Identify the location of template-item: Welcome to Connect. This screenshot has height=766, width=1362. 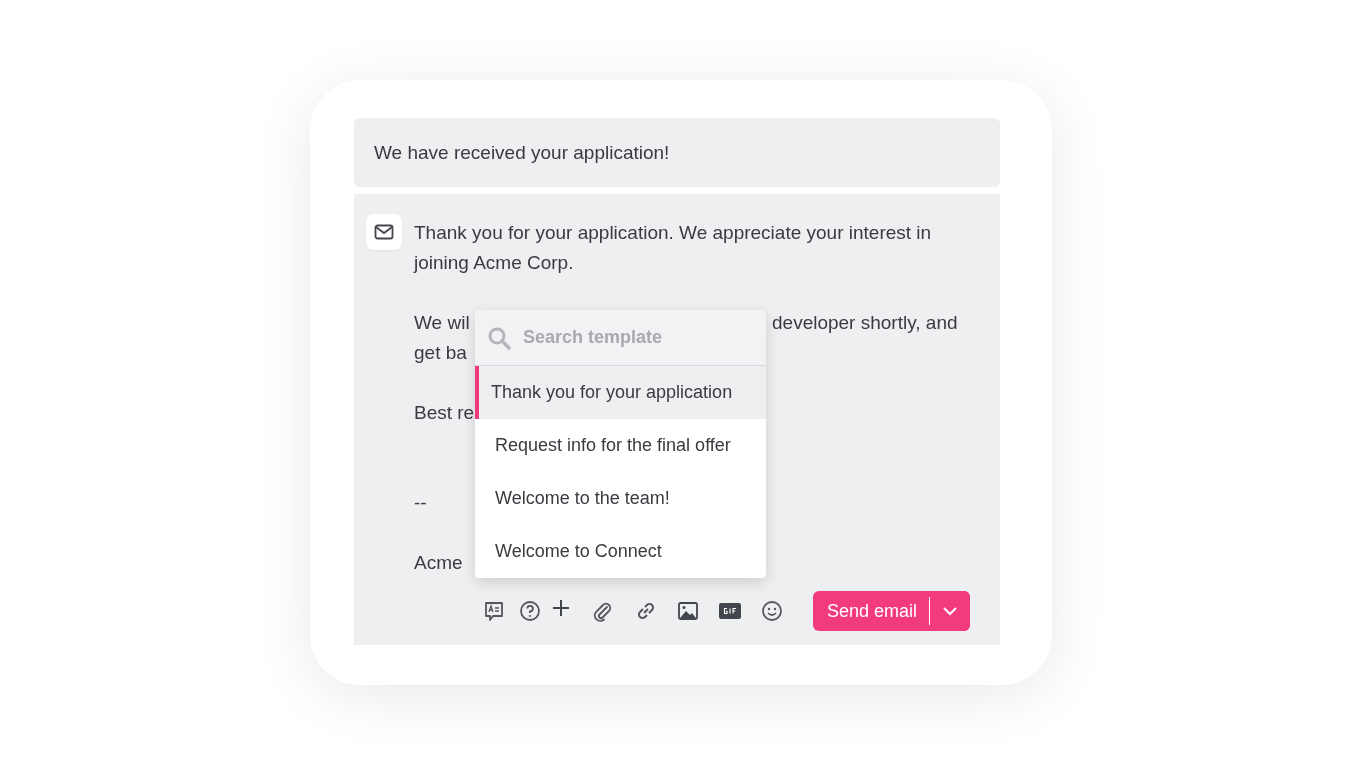
(620, 551).